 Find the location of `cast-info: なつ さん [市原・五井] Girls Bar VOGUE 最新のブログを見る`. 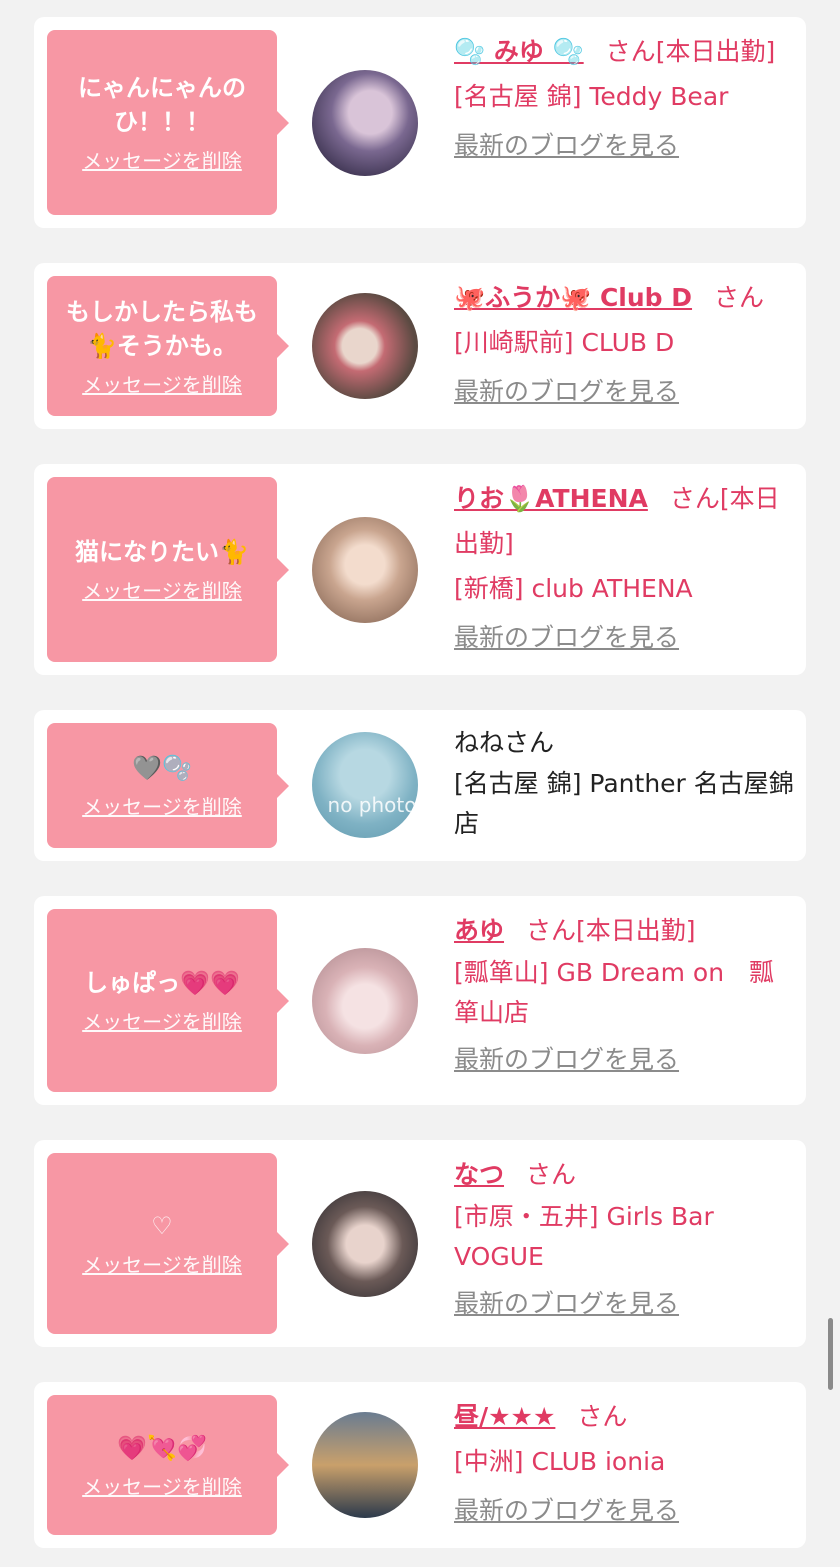

cast-info: なつ さん [市原・五井] Girls Bar VOGUE 最新のブログを見る is located at coordinates (624, 1239).